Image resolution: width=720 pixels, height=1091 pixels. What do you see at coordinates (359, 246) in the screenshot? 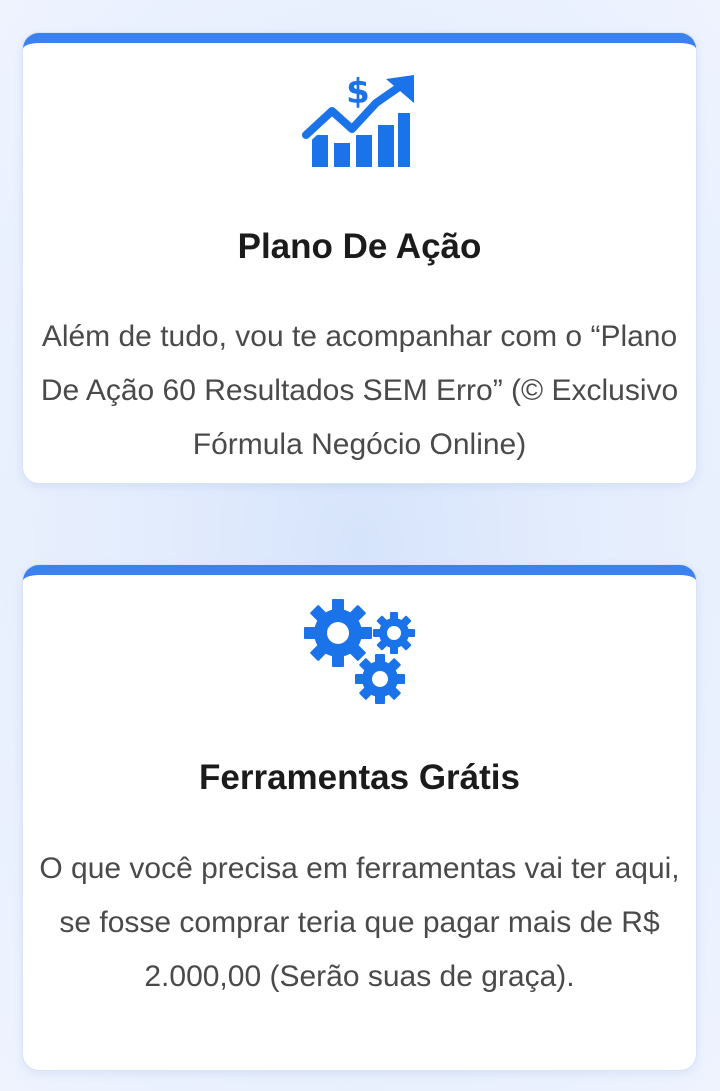
I see `card-title: Plano De Ação` at bounding box center [359, 246].